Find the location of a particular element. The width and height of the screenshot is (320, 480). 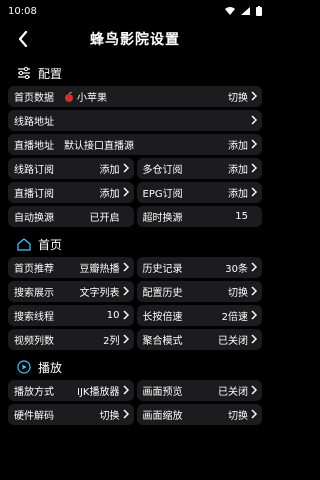

section-home: 首页 is located at coordinates (135, 244).